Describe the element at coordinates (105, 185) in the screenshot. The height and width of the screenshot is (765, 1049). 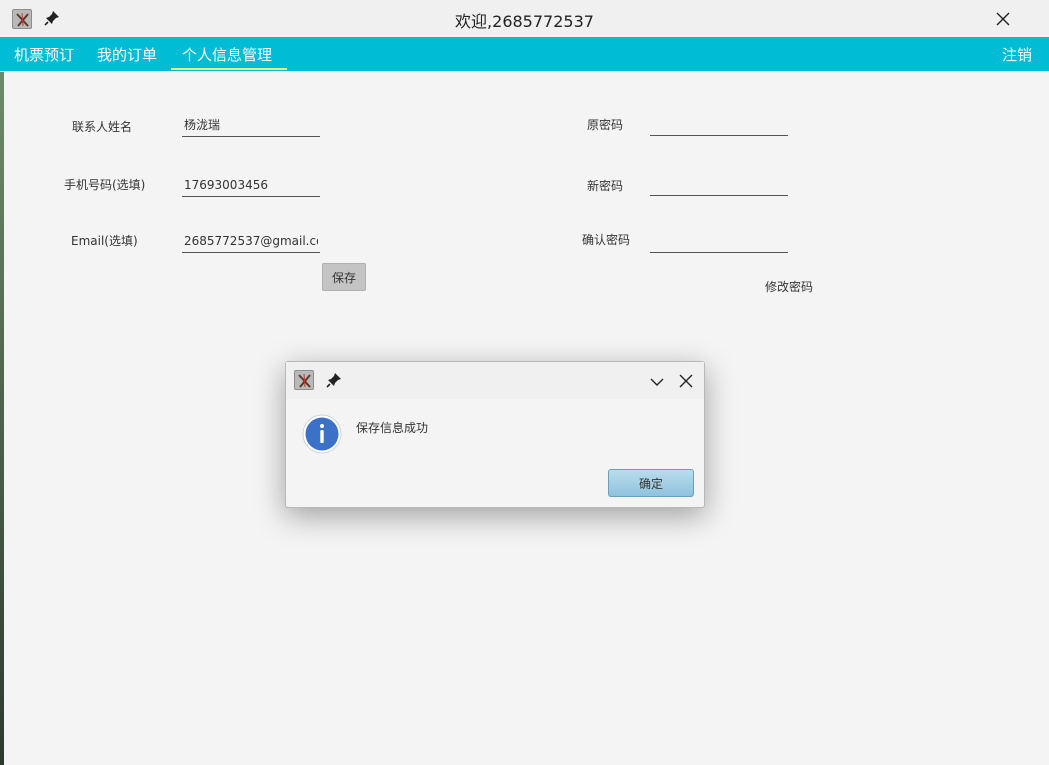
I see `phone-label: 手机号码(选填)` at that location.